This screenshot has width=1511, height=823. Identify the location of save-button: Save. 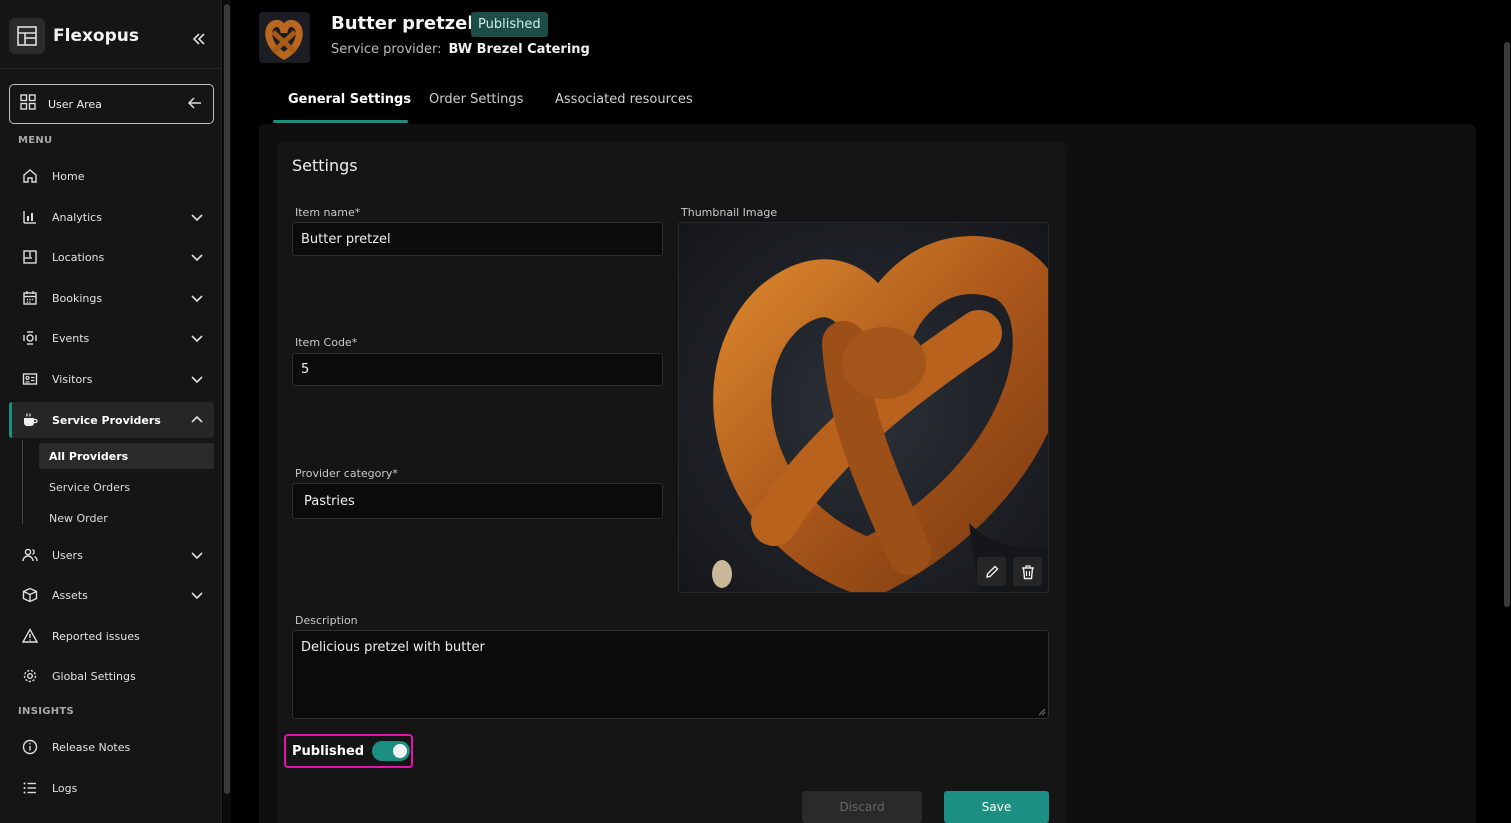
(996, 807).